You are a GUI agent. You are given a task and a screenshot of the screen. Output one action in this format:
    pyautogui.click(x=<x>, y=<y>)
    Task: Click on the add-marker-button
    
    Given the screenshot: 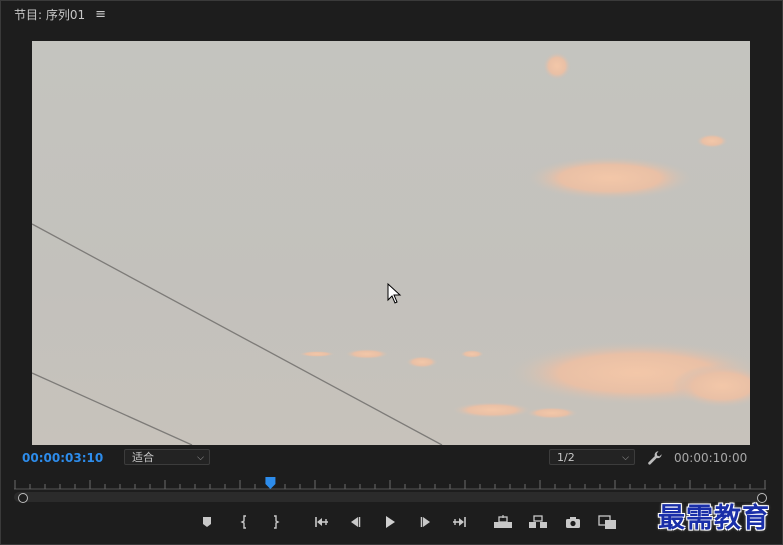 What is the action you would take?
    pyautogui.click(x=207, y=522)
    